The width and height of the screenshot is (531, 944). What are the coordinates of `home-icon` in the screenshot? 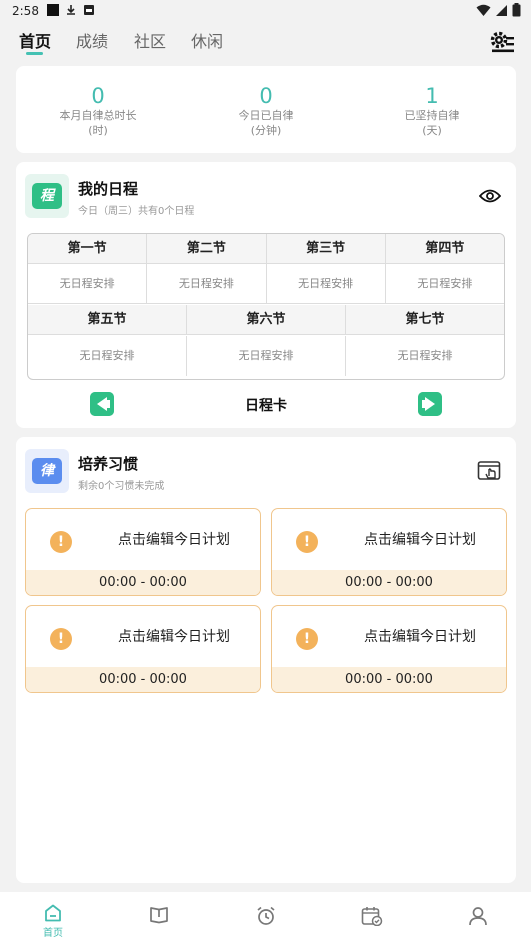 It's located at (53, 913).